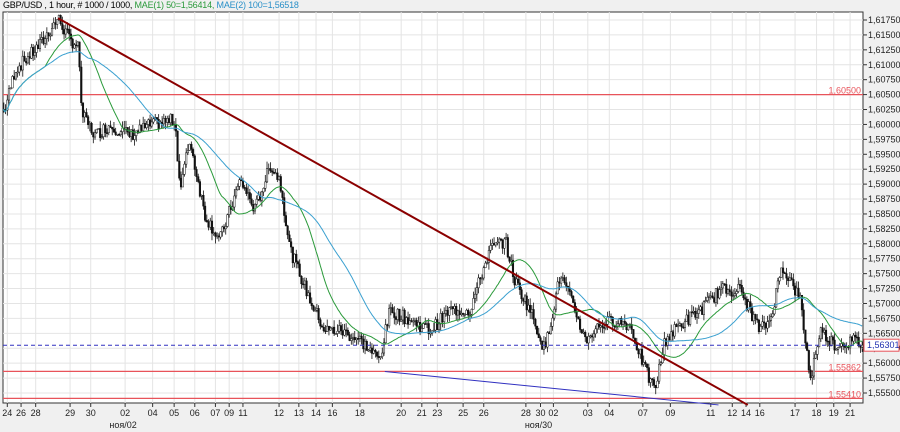 The width and height of the screenshot is (900, 432). Describe the element at coordinates (884, 80) in the screenshot. I see `y-tick-label: 1,60750` at that location.